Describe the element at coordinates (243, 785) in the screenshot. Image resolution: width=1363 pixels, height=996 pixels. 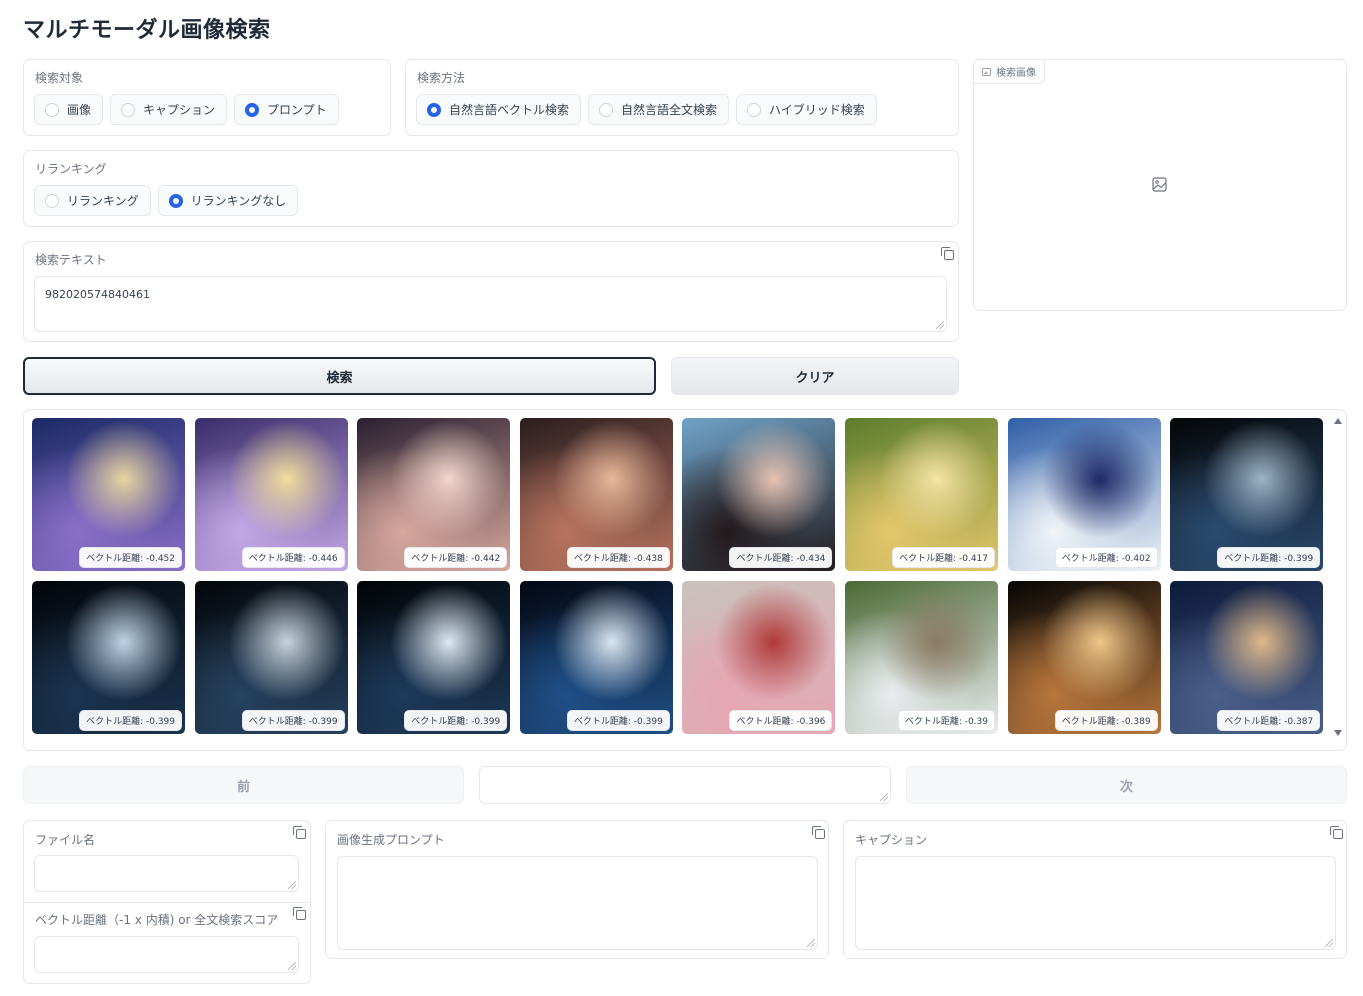
I see `prev-button: 前` at that location.